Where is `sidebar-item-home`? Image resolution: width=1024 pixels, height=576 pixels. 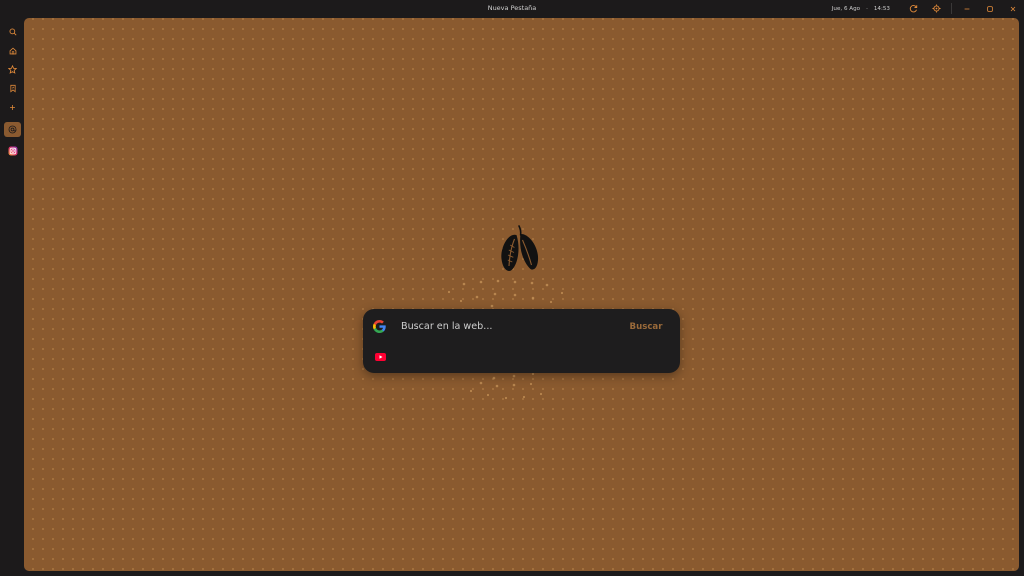 sidebar-item-home is located at coordinates (12, 50).